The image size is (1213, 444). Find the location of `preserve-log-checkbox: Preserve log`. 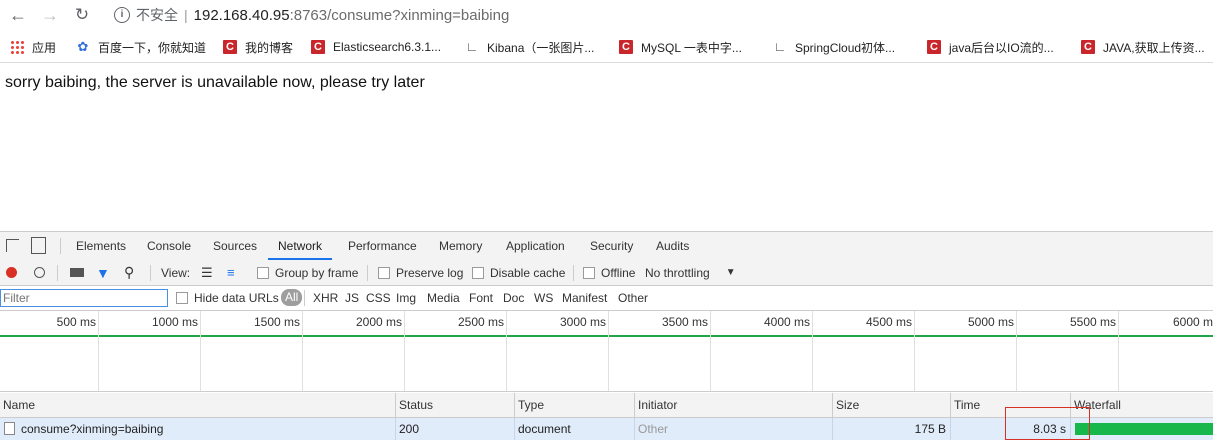

preserve-log-checkbox: Preserve log is located at coordinates (420, 272).